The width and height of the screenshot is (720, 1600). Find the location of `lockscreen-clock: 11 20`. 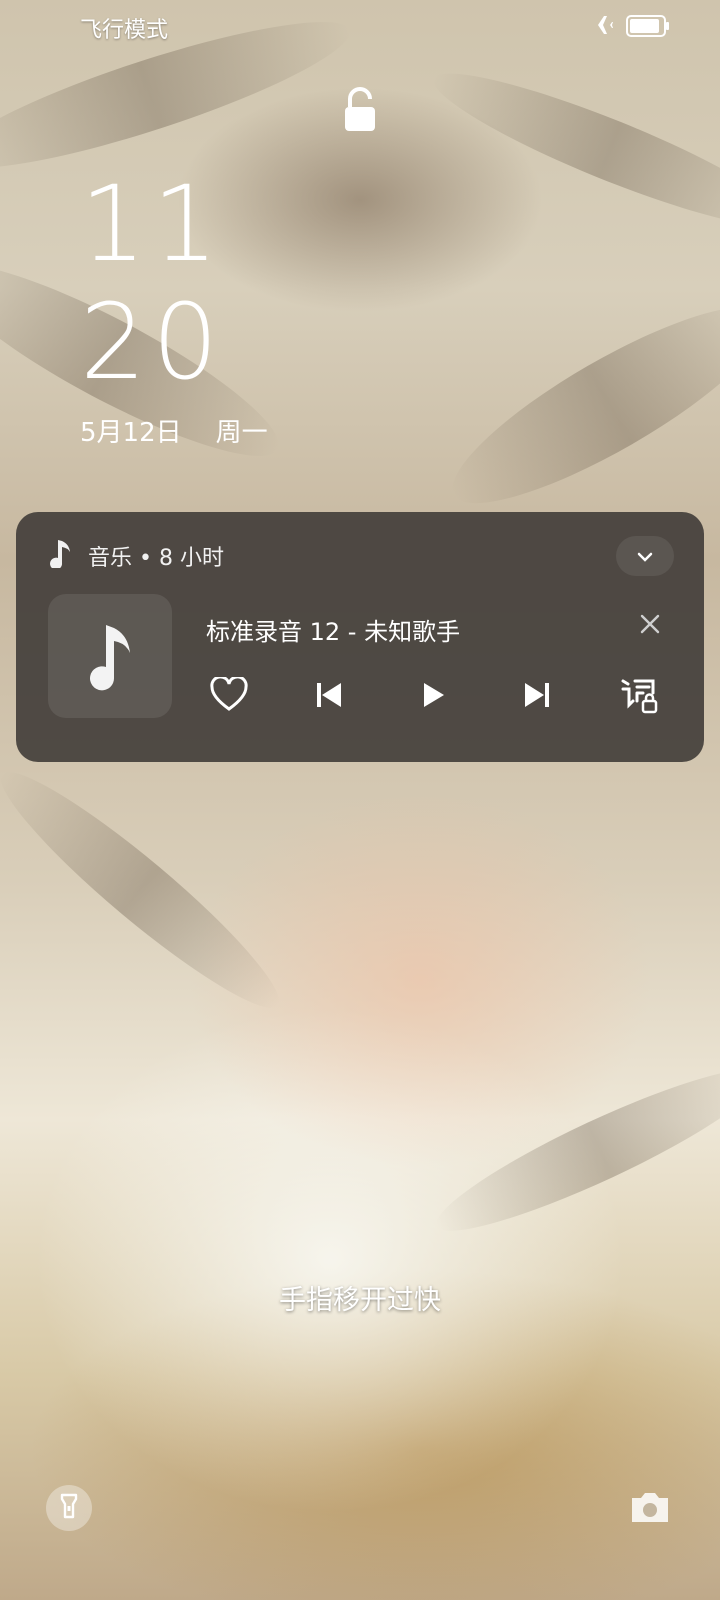

lockscreen-clock: 11 20 is located at coordinates (152, 283).